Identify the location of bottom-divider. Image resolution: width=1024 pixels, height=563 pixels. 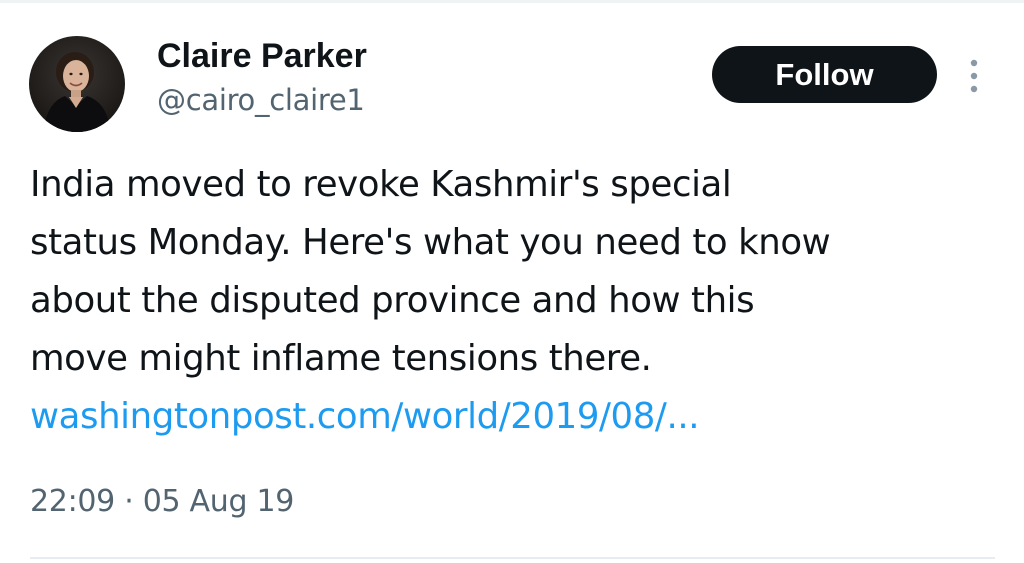
(512, 558).